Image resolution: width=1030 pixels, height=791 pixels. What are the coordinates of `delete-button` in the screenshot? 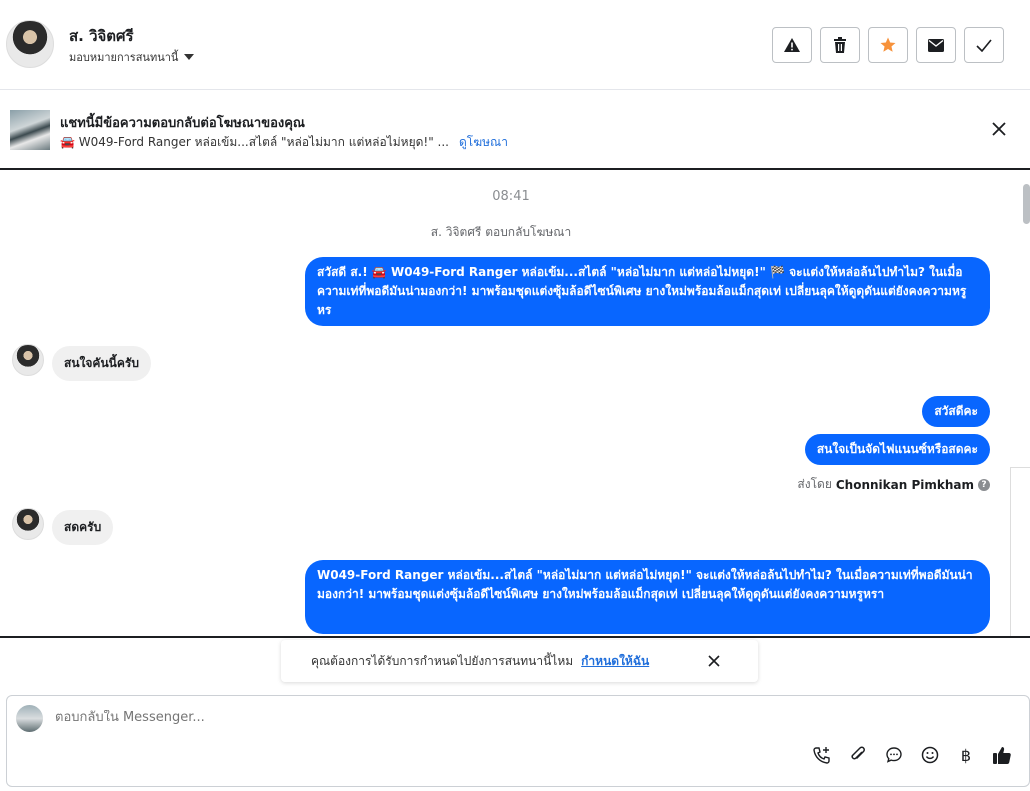 It's located at (840, 45).